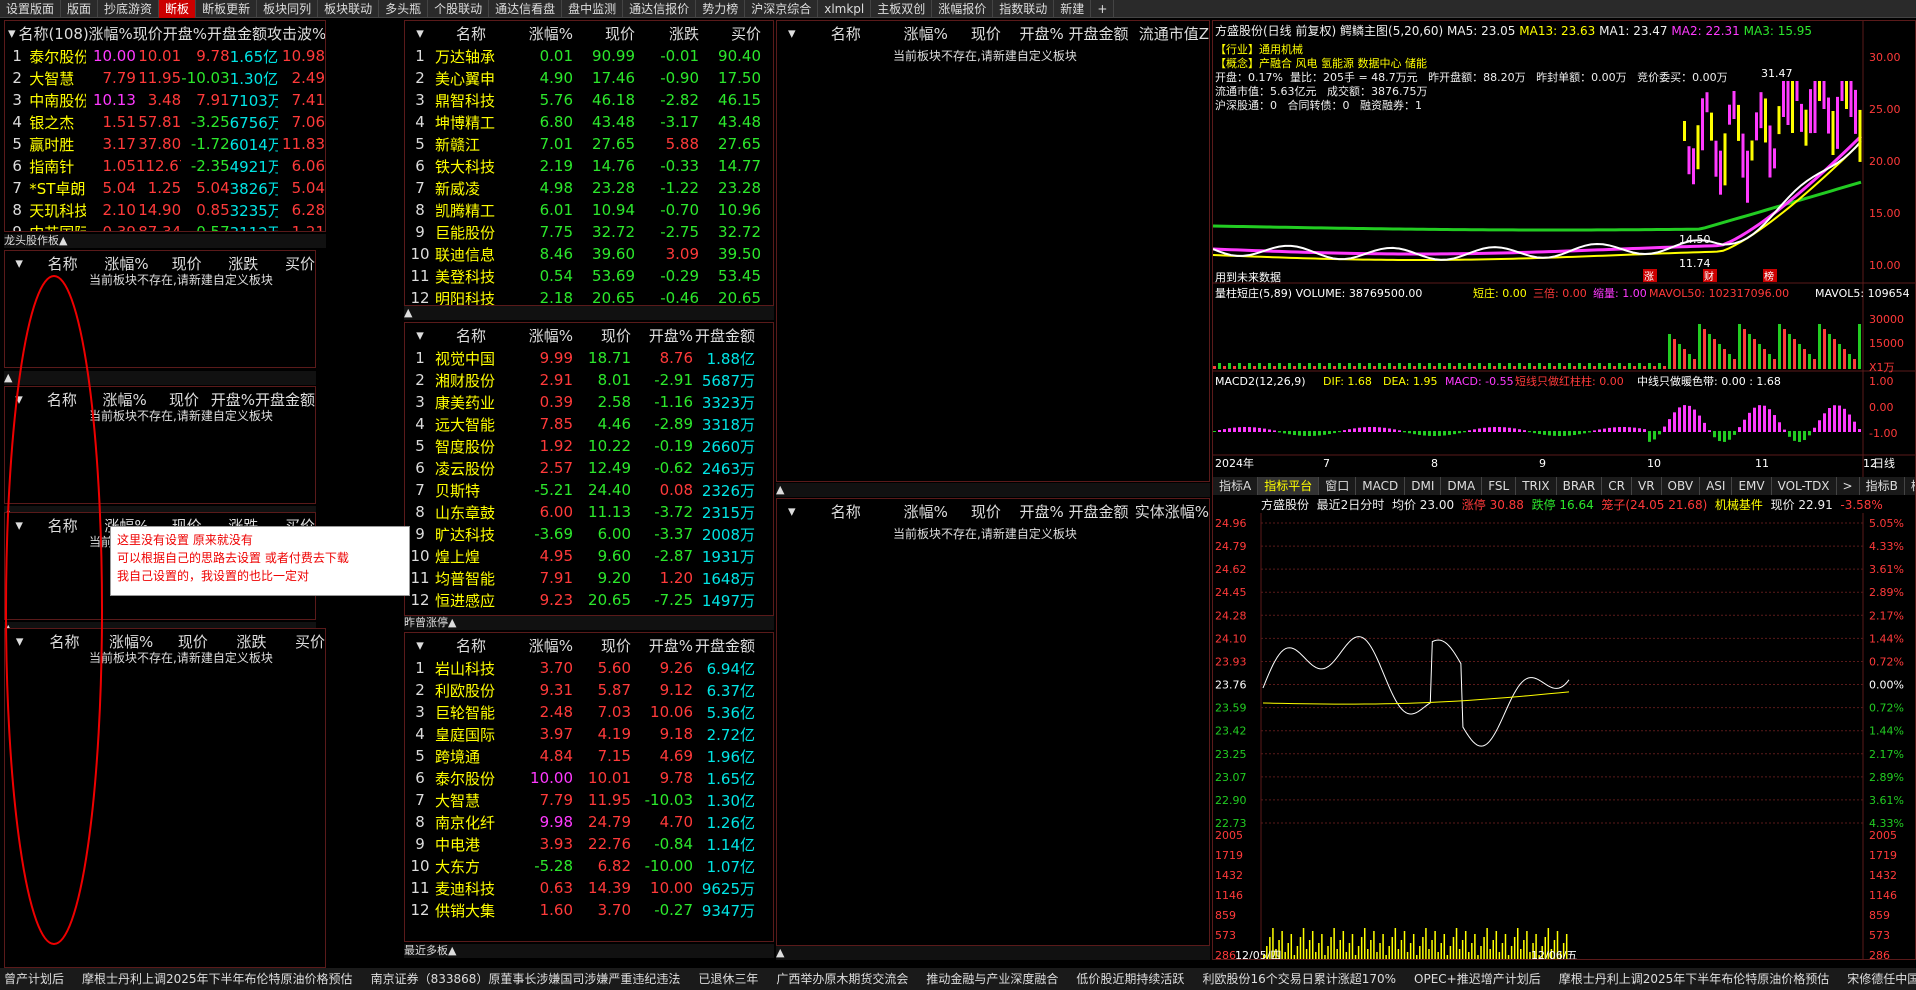  What do you see at coordinates (589, 623) in the screenshot?
I see `panel-title-yesterday-limit: 昨曾涨停▲` at bounding box center [589, 623].